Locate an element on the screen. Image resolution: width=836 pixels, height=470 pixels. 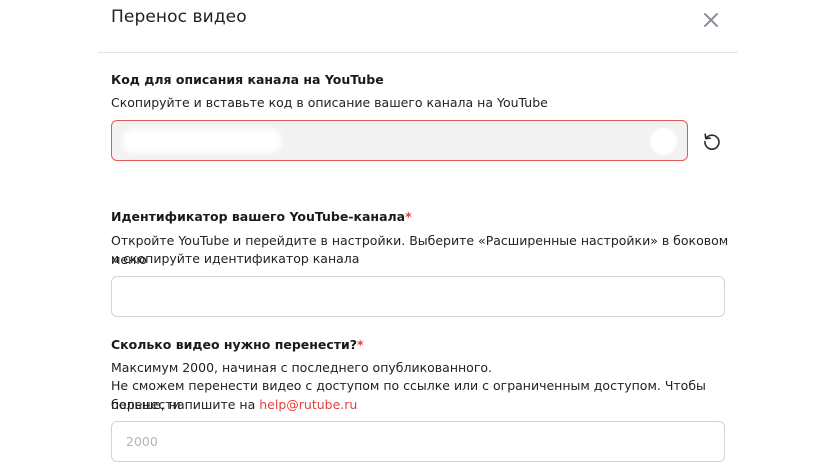
channel-id-label: Идентификатор вашего YouTube-канала* is located at coordinates (261, 216).